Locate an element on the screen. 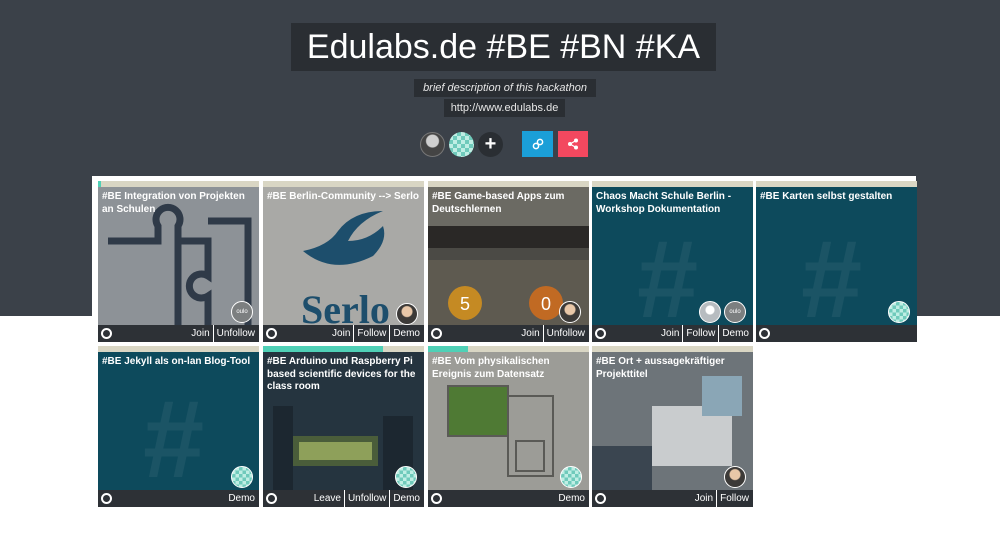 This screenshot has width=1000, height=544. svg-text: 0 is located at coordinates (546, 304).